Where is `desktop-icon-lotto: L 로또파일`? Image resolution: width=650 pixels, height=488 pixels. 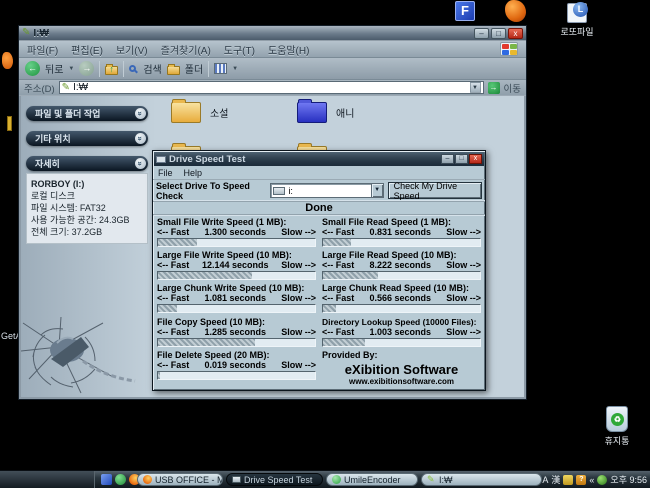
desktop-icon-lotto: L 로또파일 is located at coordinates (577, 20).